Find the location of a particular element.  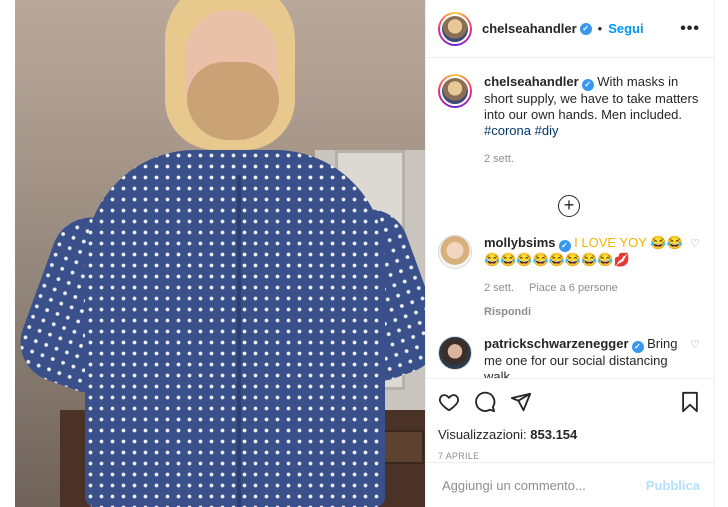

plus-circle-icon: + is located at coordinates (569, 206).